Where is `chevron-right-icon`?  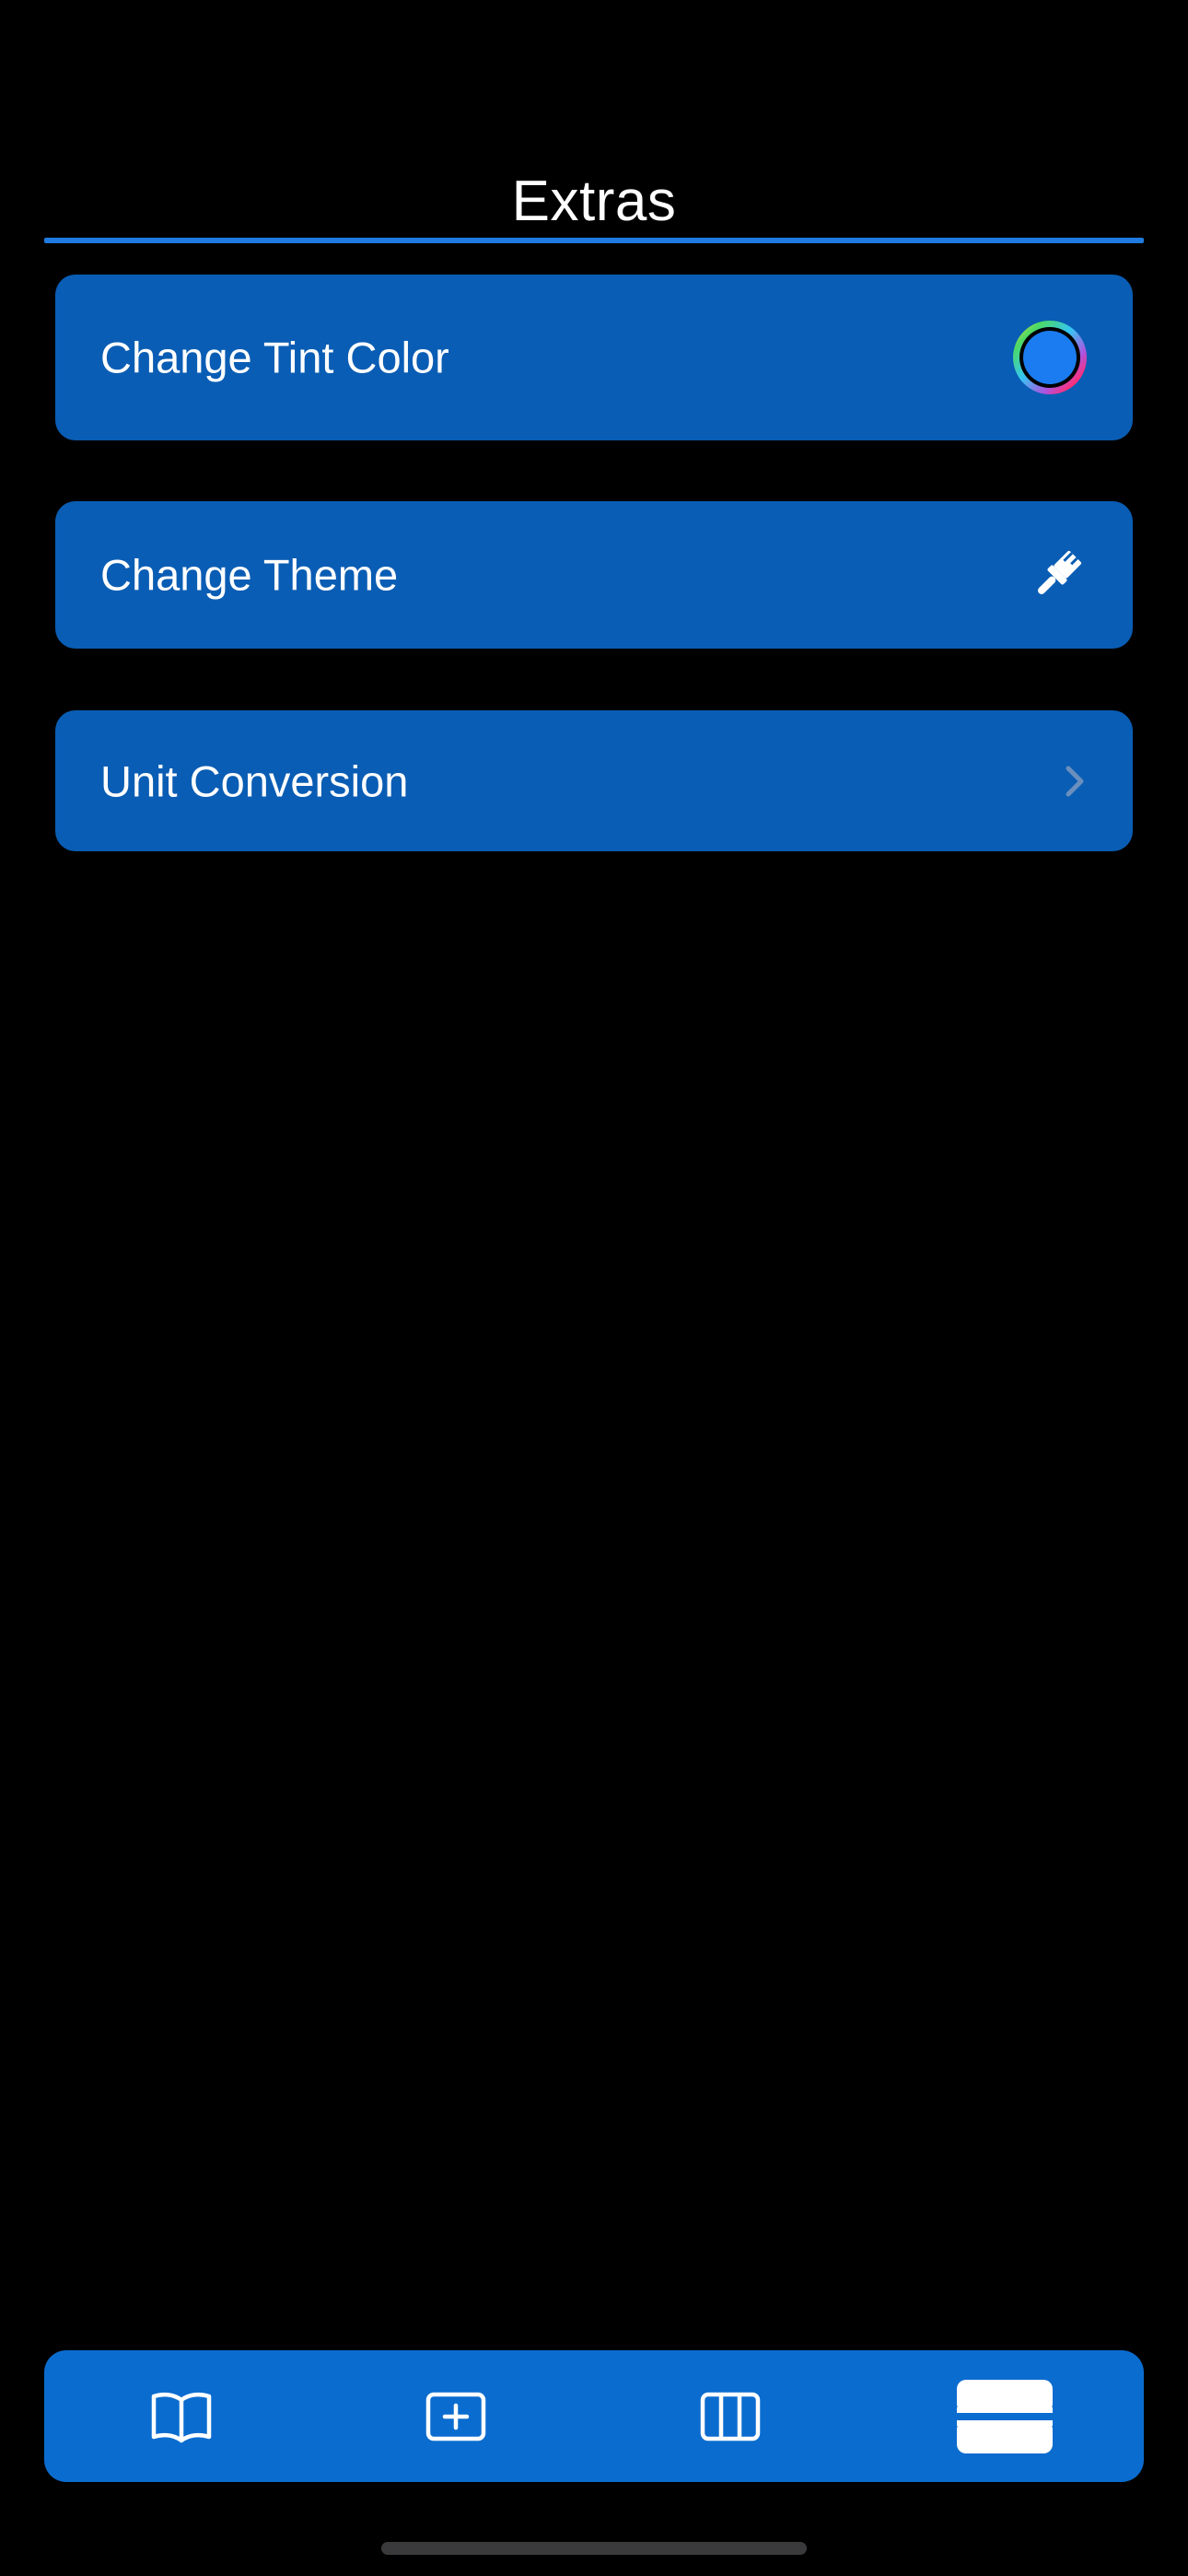 chevron-right-icon is located at coordinates (1075, 781).